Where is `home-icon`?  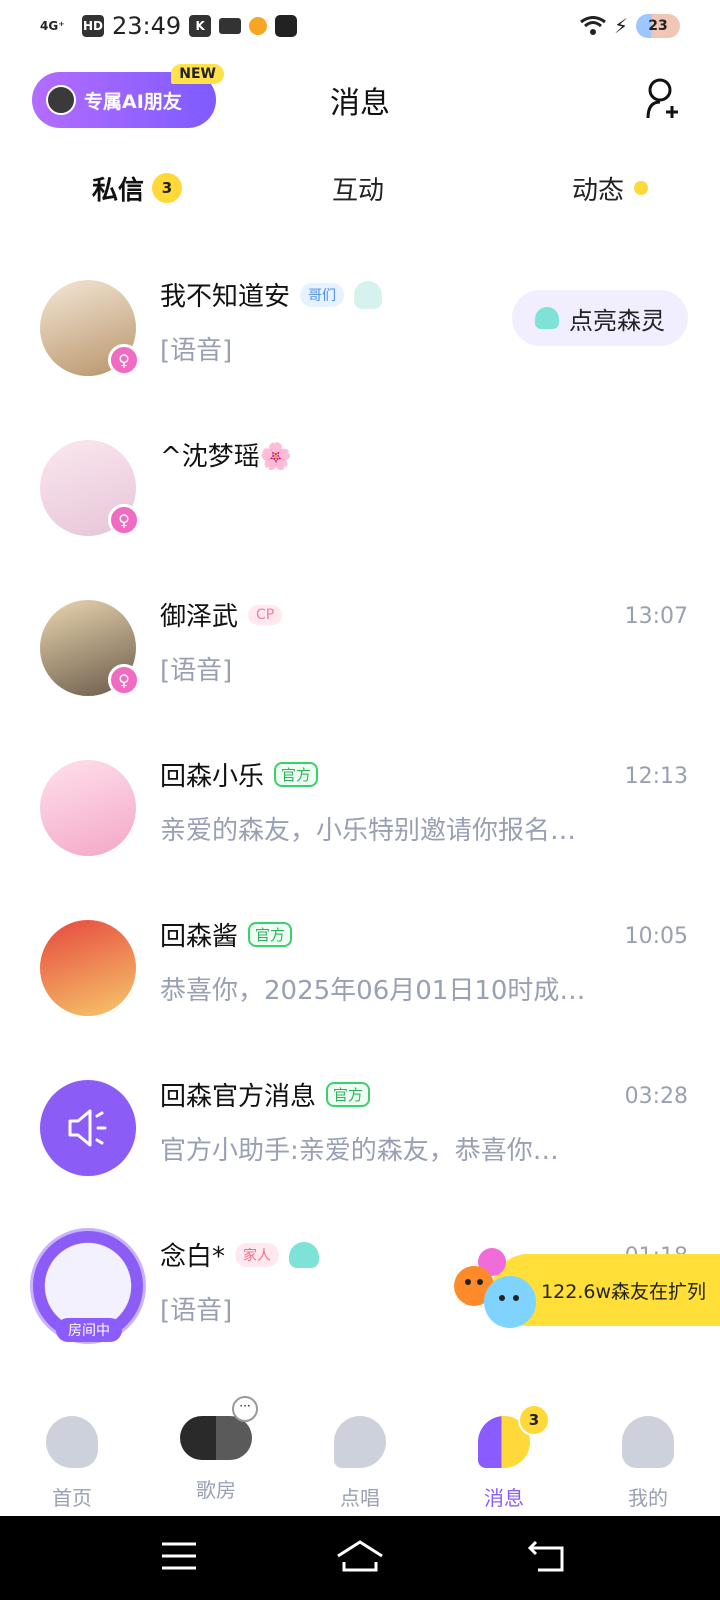 home-icon is located at coordinates (72, 1442).